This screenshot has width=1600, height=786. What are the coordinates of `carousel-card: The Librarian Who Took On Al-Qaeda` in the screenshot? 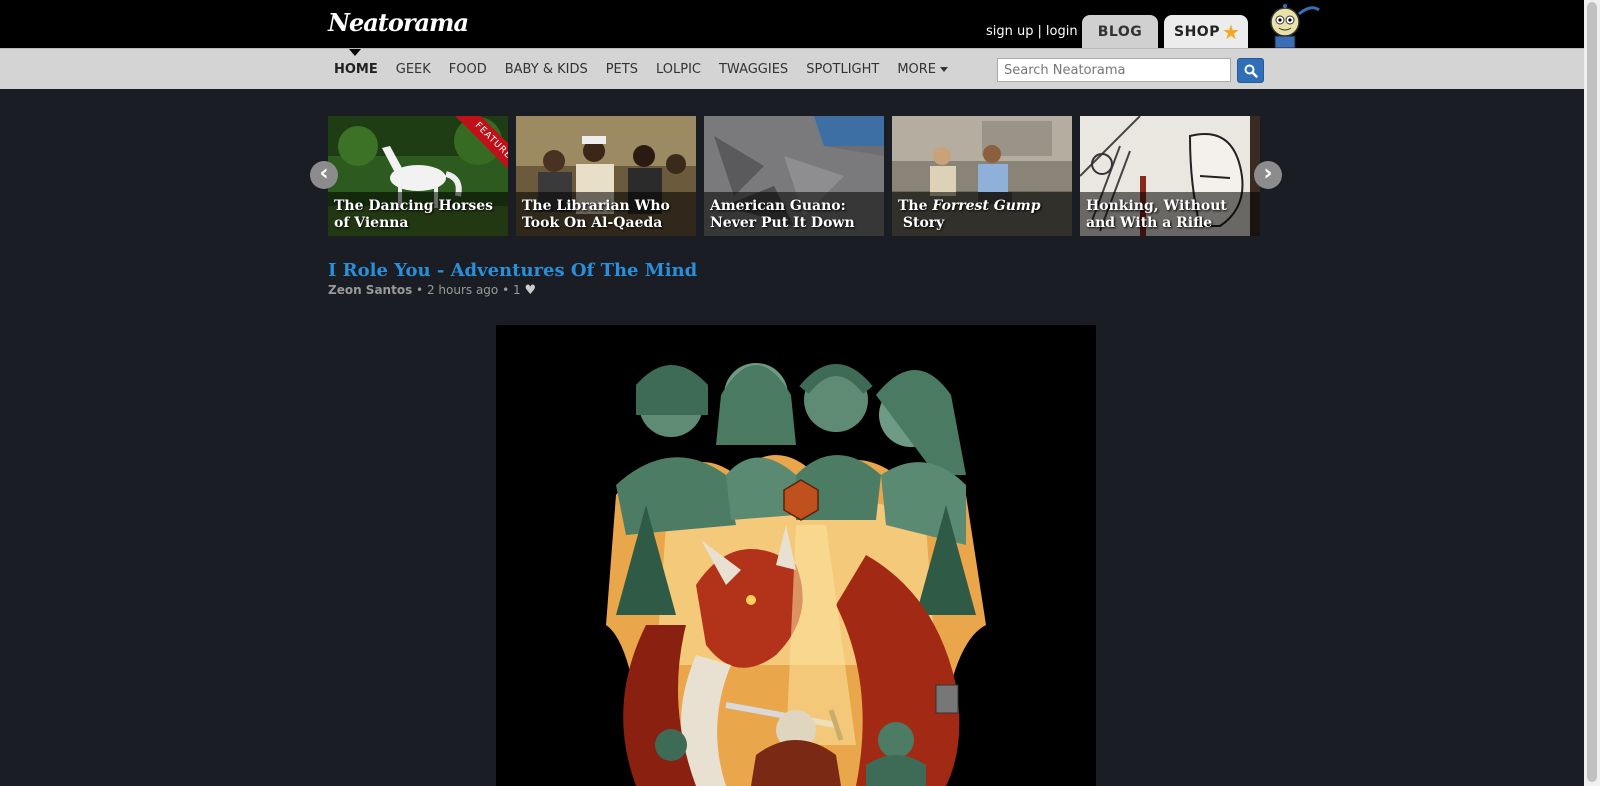 It's located at (606, 176).